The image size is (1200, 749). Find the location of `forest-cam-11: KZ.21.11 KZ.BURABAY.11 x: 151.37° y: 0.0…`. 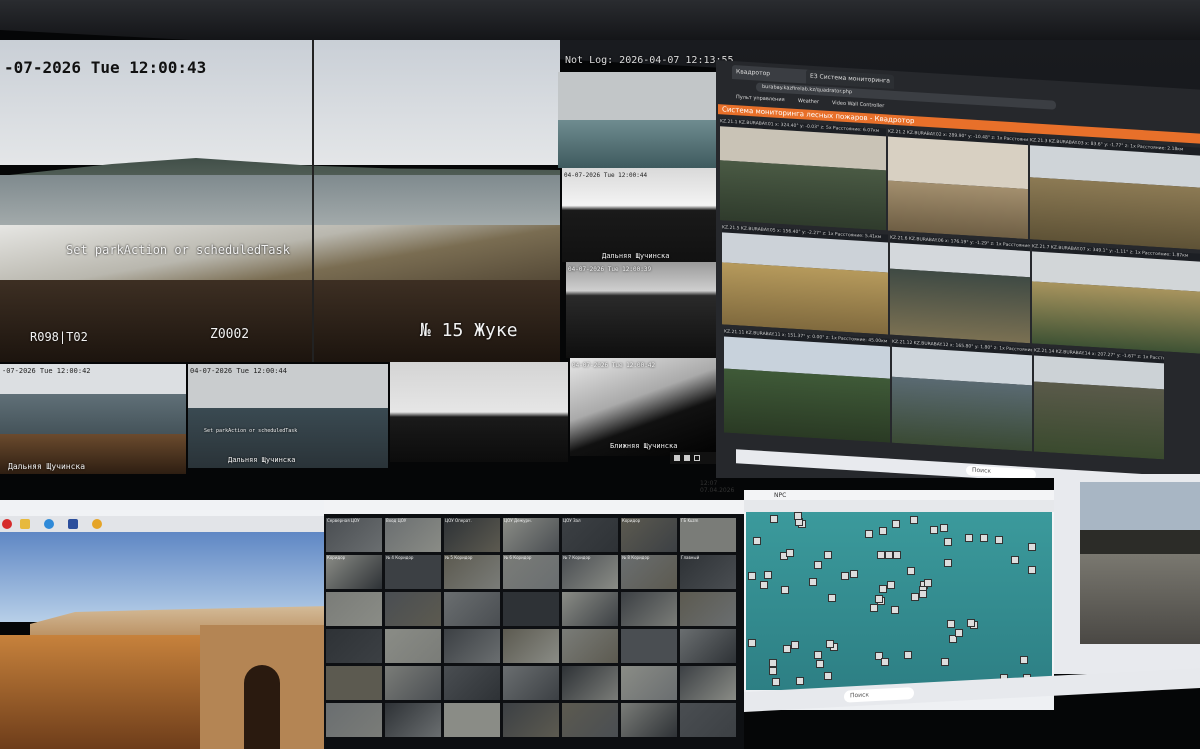

forest-cam-11: KZ.21.11 KZ.BURABAY.11 x: 151.37° y: 0.0… is located at coordinates (807, 385).